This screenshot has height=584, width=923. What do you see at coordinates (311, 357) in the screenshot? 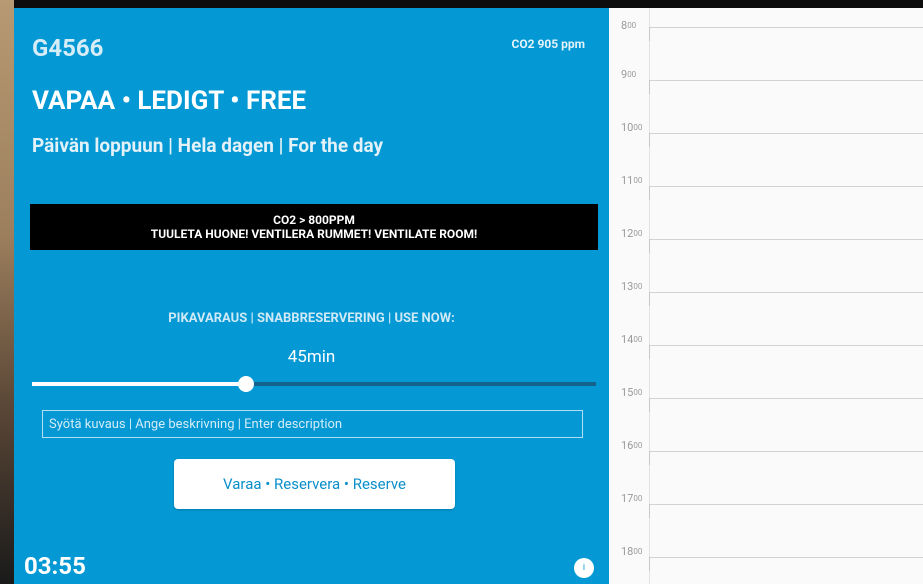
I see `quick-reserve-duration: 45min` at bounding box center [311, 357].